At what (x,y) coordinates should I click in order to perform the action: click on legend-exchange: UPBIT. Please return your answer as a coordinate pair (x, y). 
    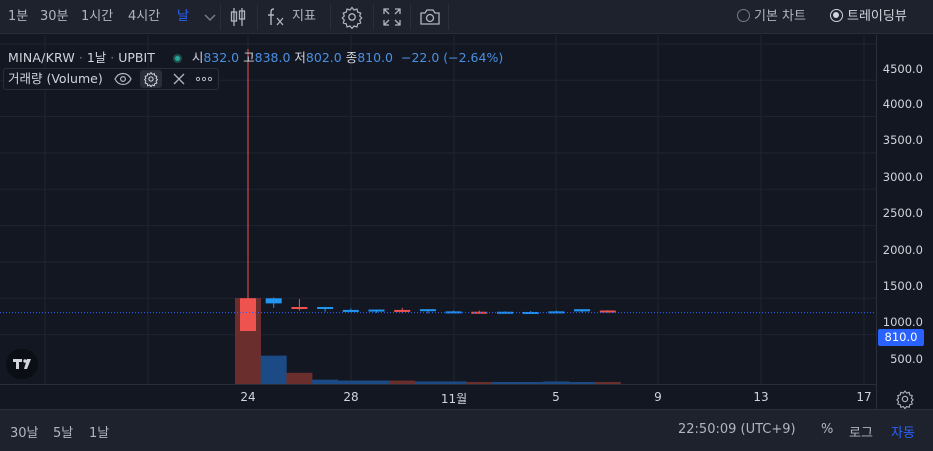
    Looking at the image, I should click on (136, 57).